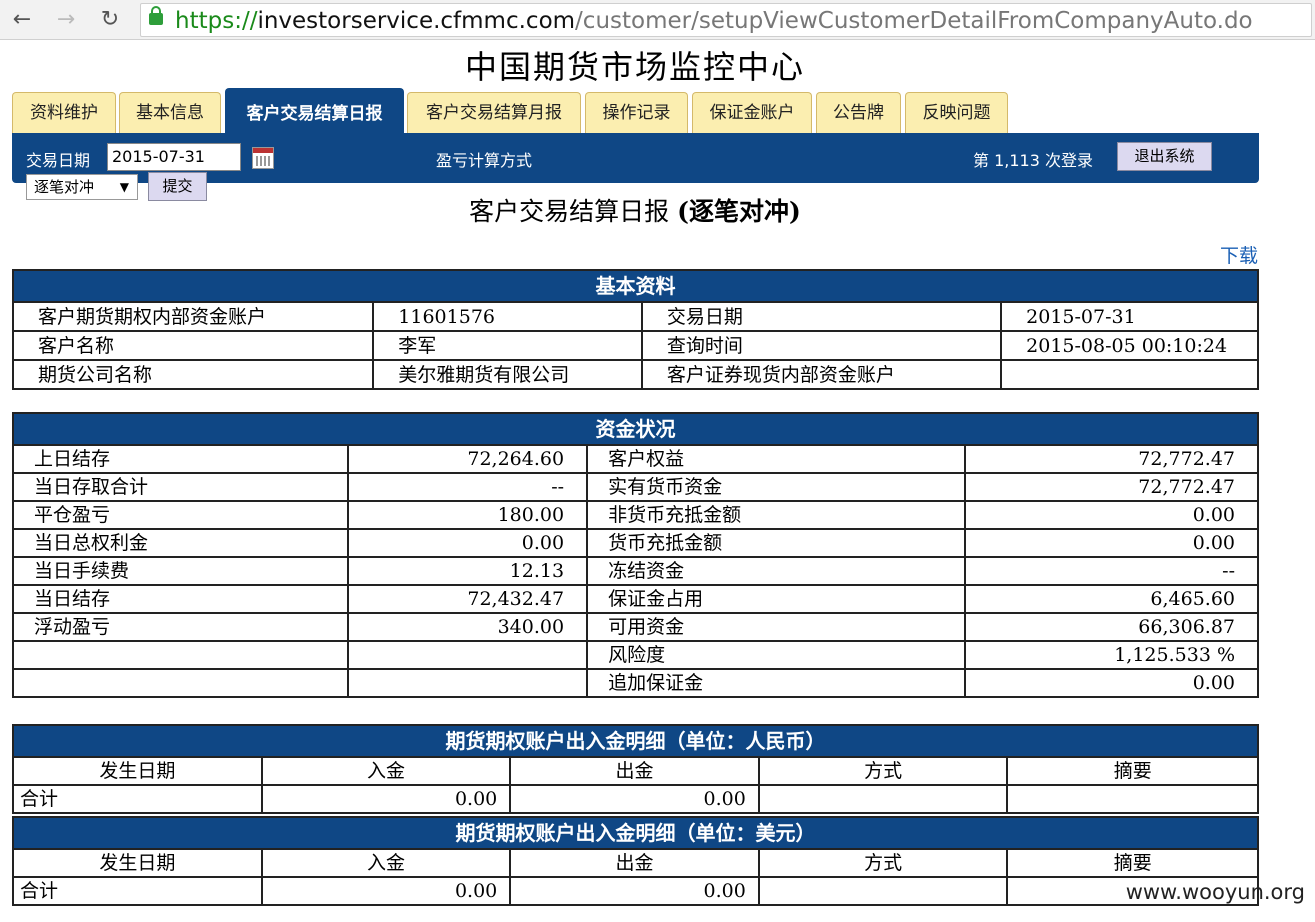 The height and width of the screenshot is (922, 1315). What do you see at coordinates (180, 683) in the screenshot?
I see `fund-label` at bounding box center [180, 683].